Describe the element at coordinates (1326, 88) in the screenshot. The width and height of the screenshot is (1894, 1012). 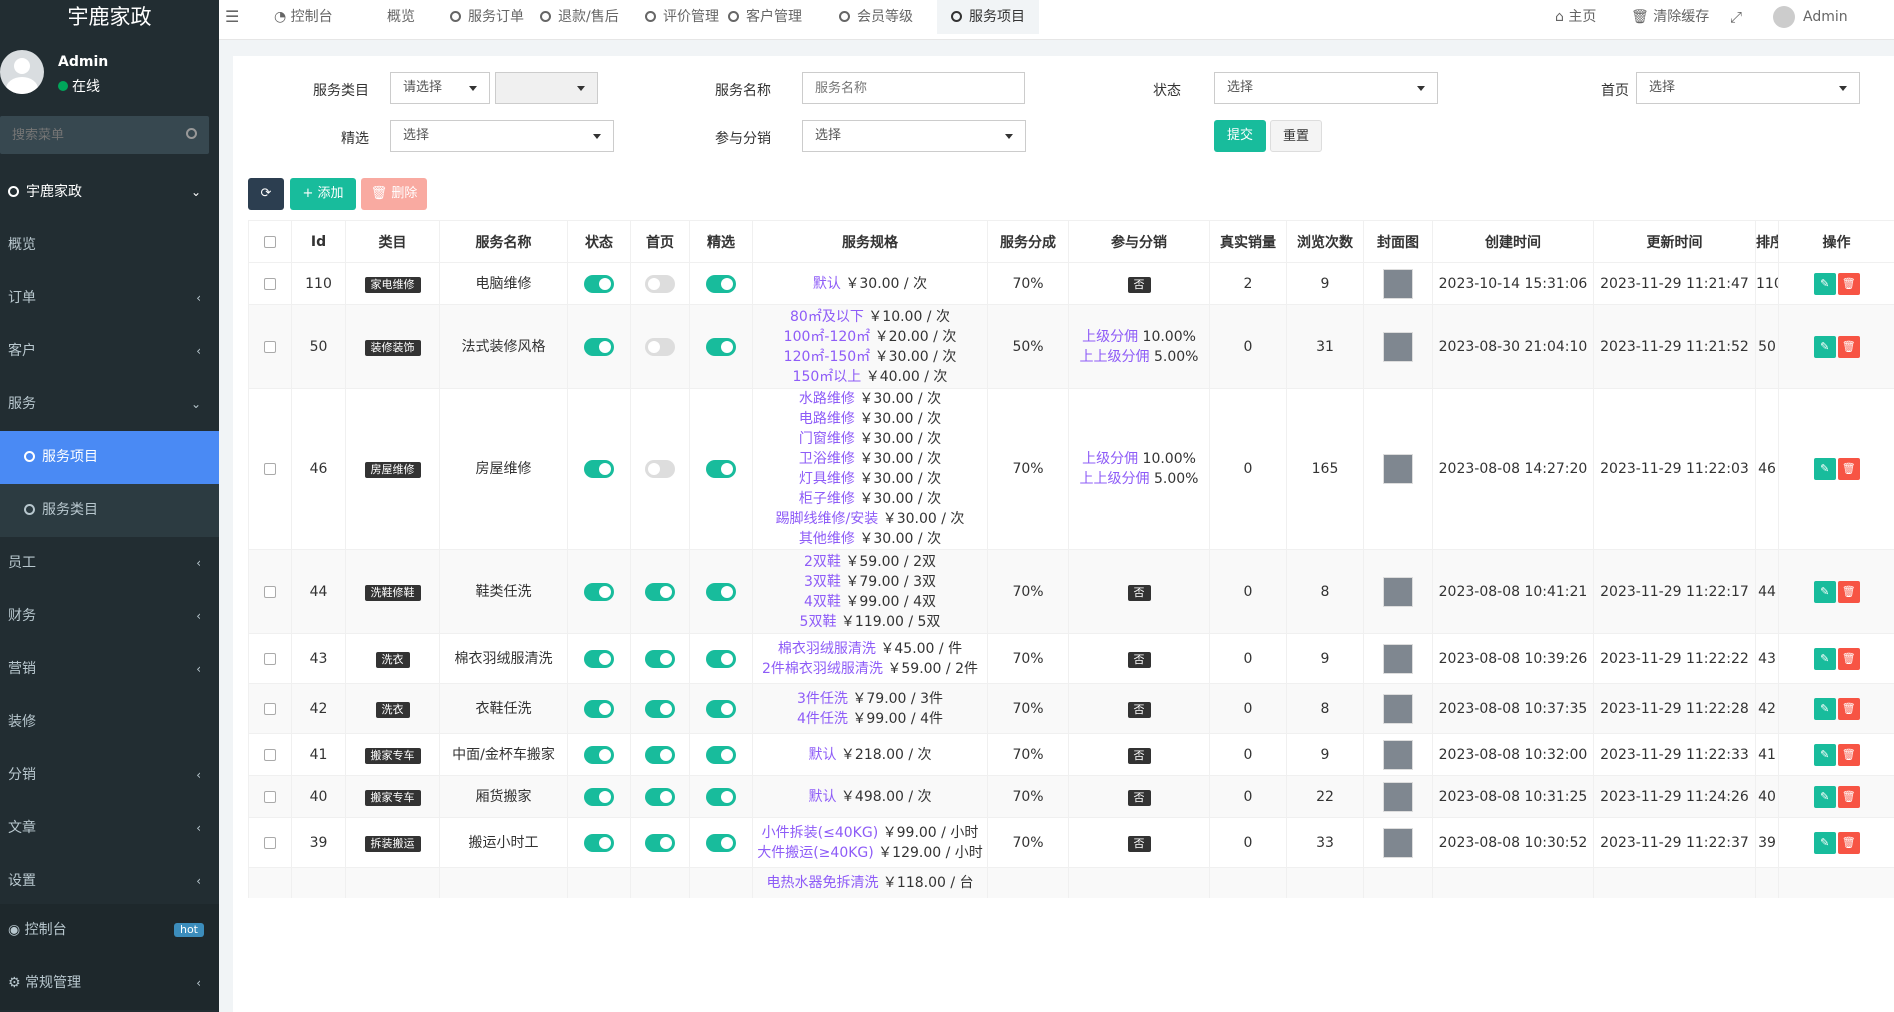
I see `status-select: 选择` at that location.